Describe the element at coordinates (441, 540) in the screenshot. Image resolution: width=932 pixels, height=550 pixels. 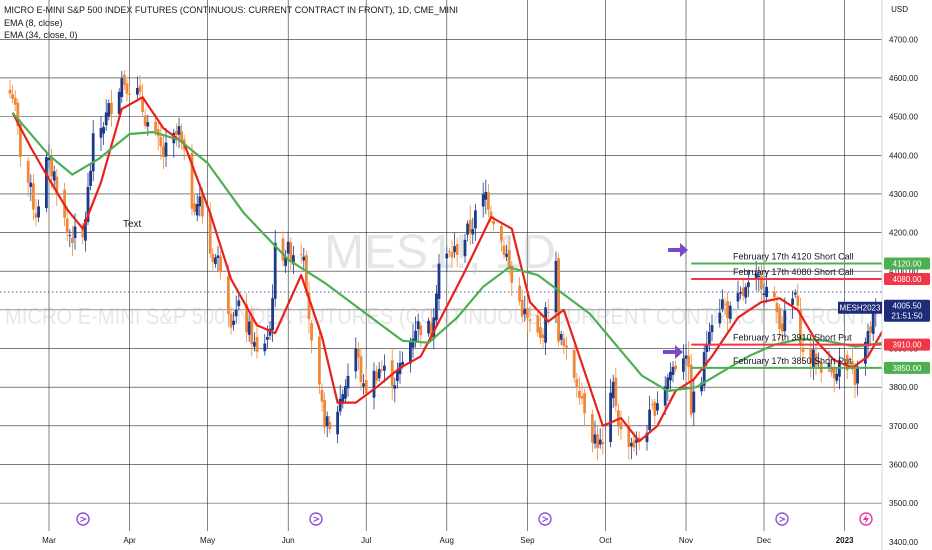
I see `x-axis: Mar Apr May Jun Jul Aug Sep Oct Nov Dec 2023` at that location.